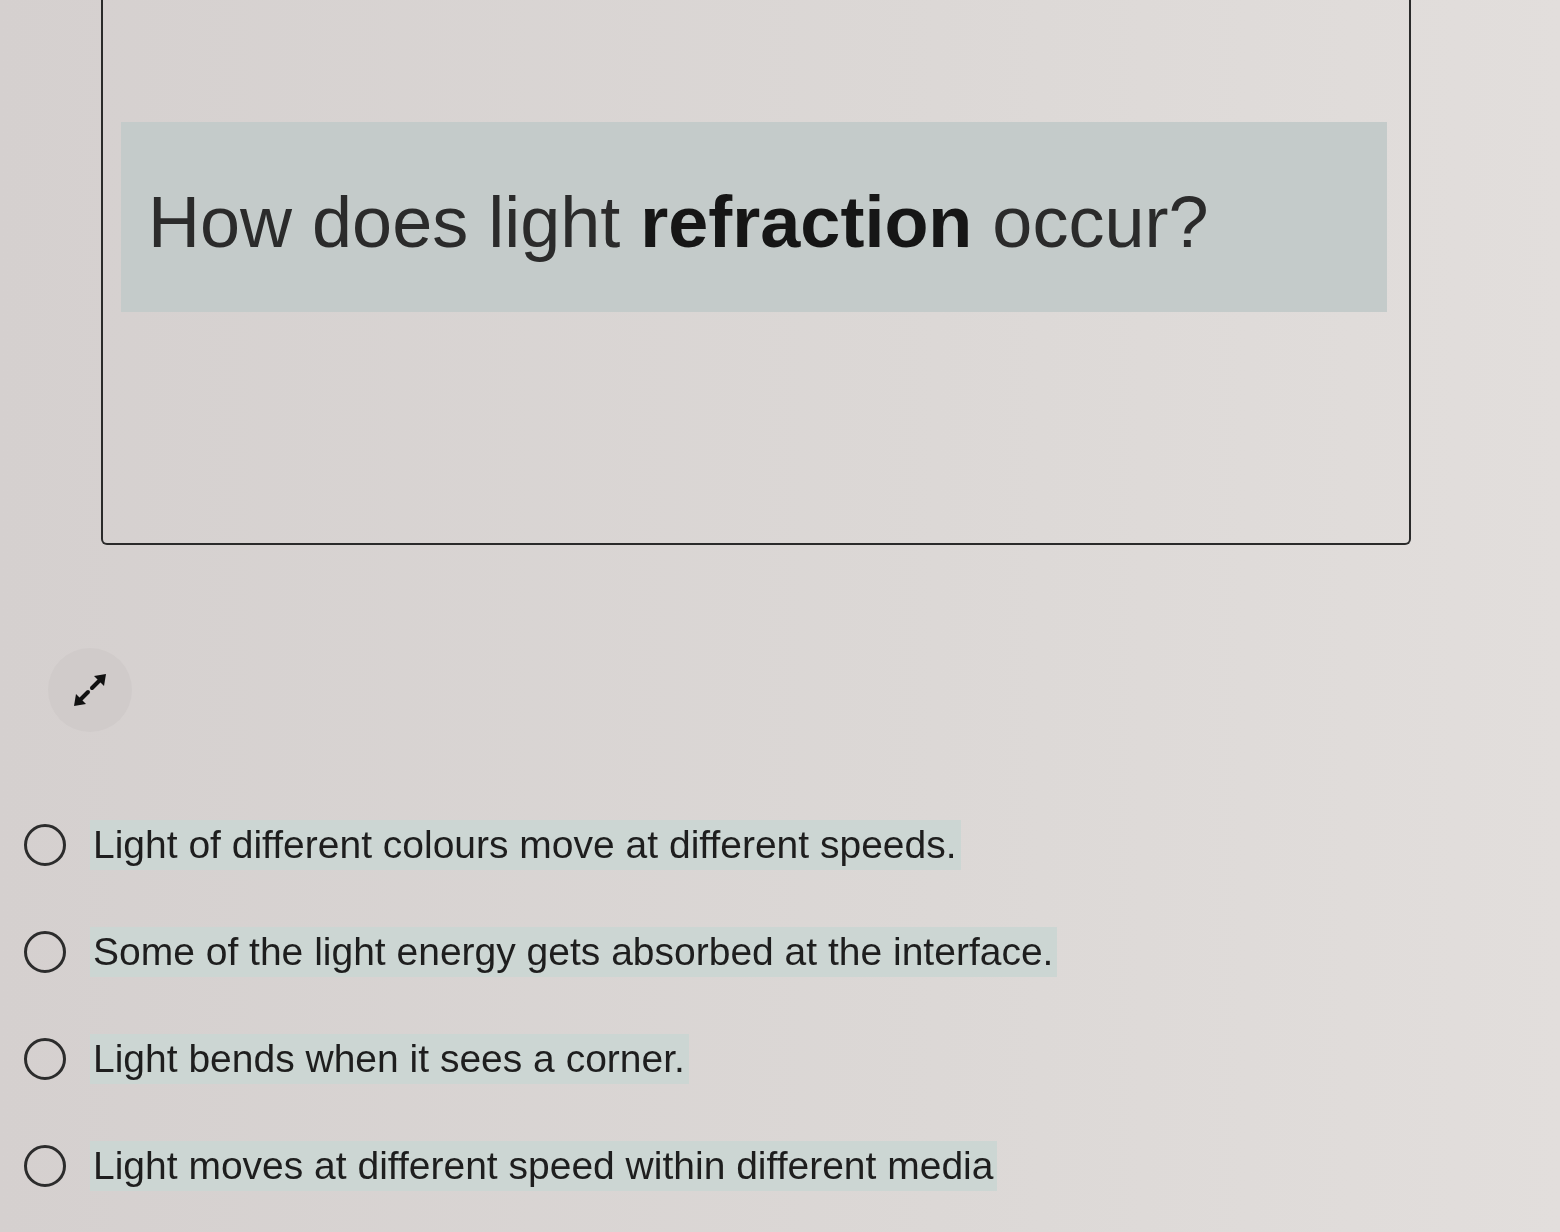 The height and width of the screenshot is (1232, 1560). What do you see at coordinates (544, 1166) in the screenshot?
I see `option-label: Light moves at different speed within different media` at bounding box center [544, 1166].